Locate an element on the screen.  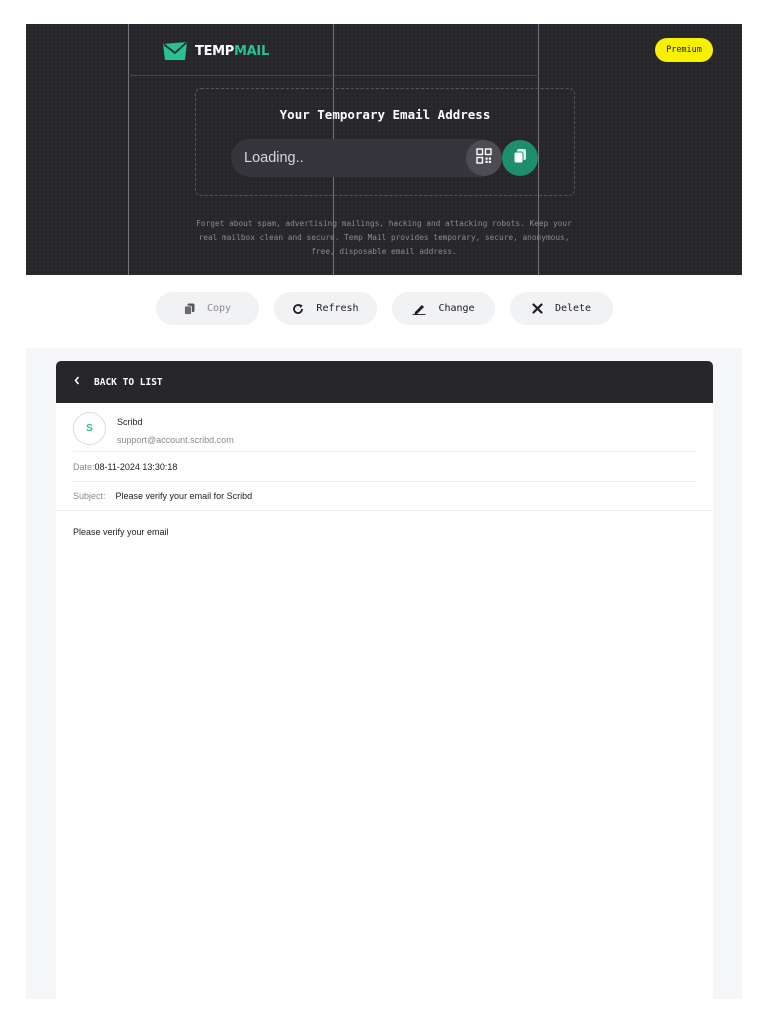
qr-code-icon is located at coordinates (484, 158).